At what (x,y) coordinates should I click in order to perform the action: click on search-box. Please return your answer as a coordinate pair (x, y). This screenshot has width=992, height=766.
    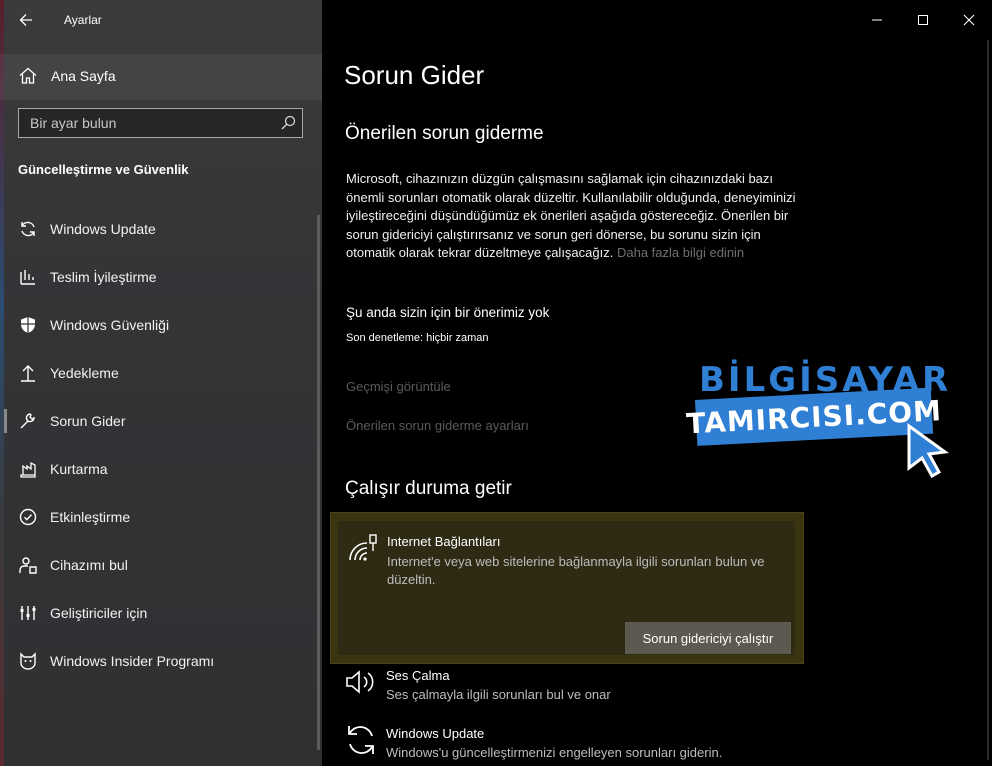
    Looking at the image, I should click on (160, 123).